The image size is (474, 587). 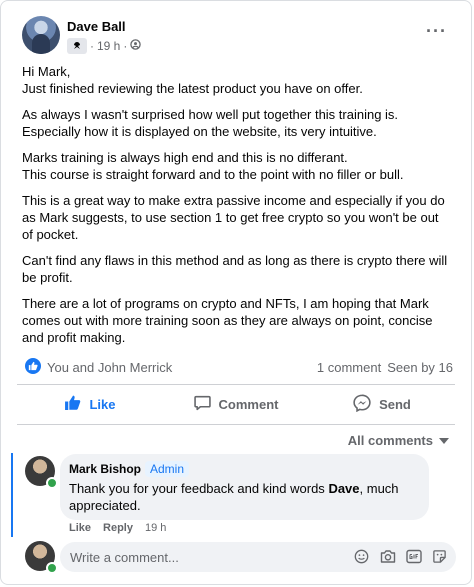 What do you see at coordinates (12, 495) in the screenshot?
I see `highlight-bar` at bounding box center [12, 495].